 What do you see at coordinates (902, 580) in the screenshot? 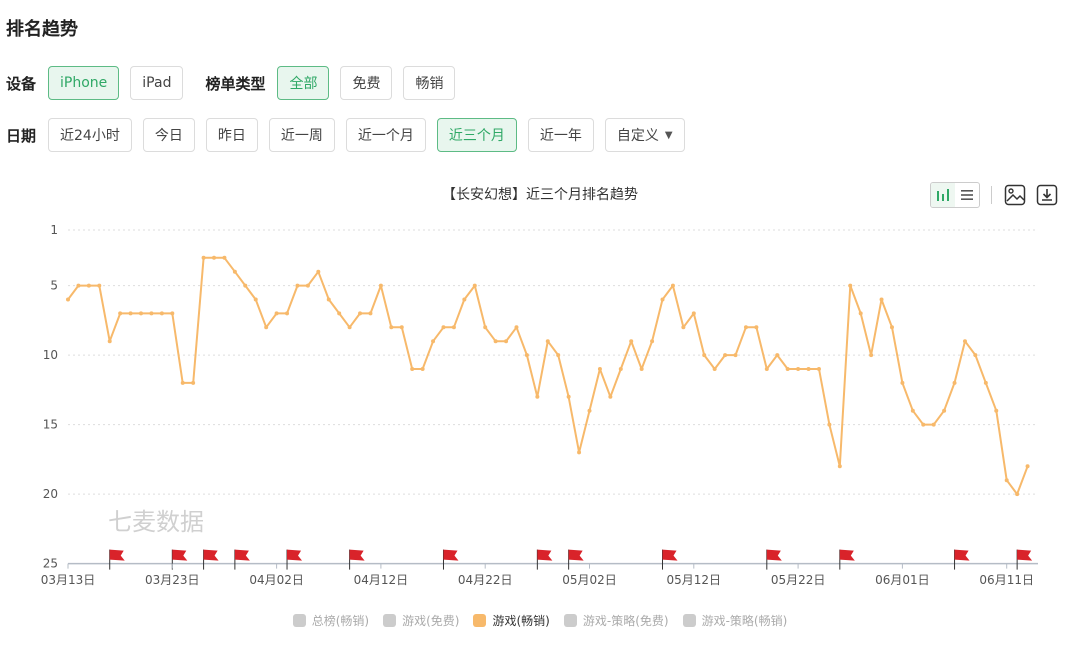
I see `x-tick-label: 06月01日` at bounding box center [902, 580].